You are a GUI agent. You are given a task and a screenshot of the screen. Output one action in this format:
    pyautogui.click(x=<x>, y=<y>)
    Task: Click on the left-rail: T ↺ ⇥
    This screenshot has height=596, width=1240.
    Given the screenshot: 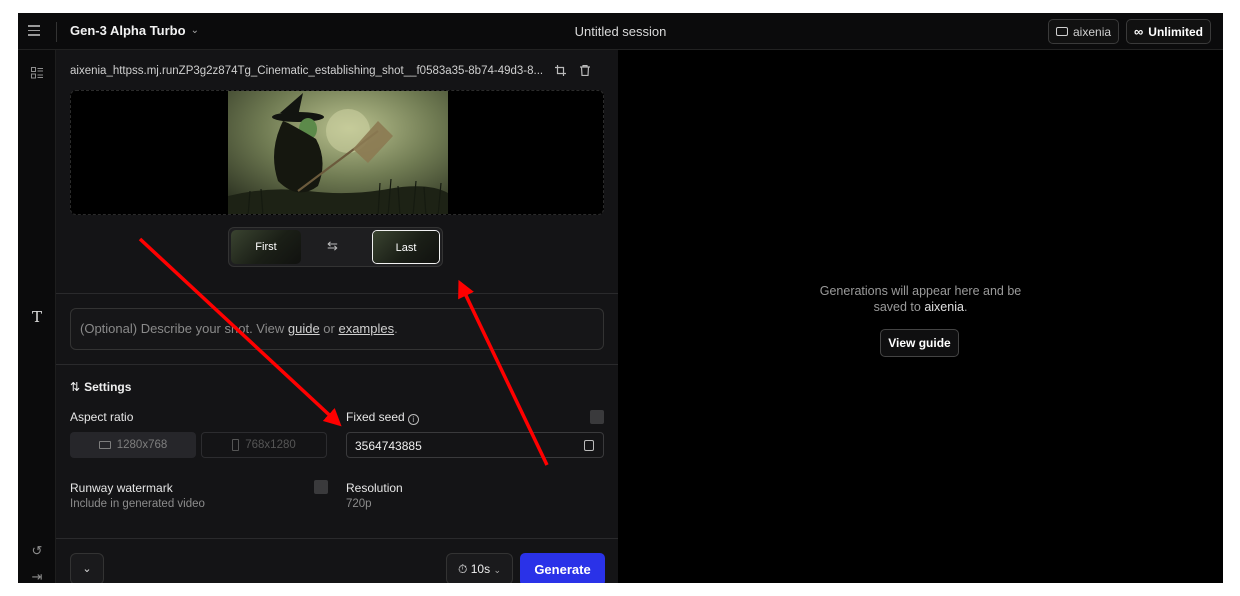 What is the action you would take?
    pyautogui.click(x=37, y=316)
    